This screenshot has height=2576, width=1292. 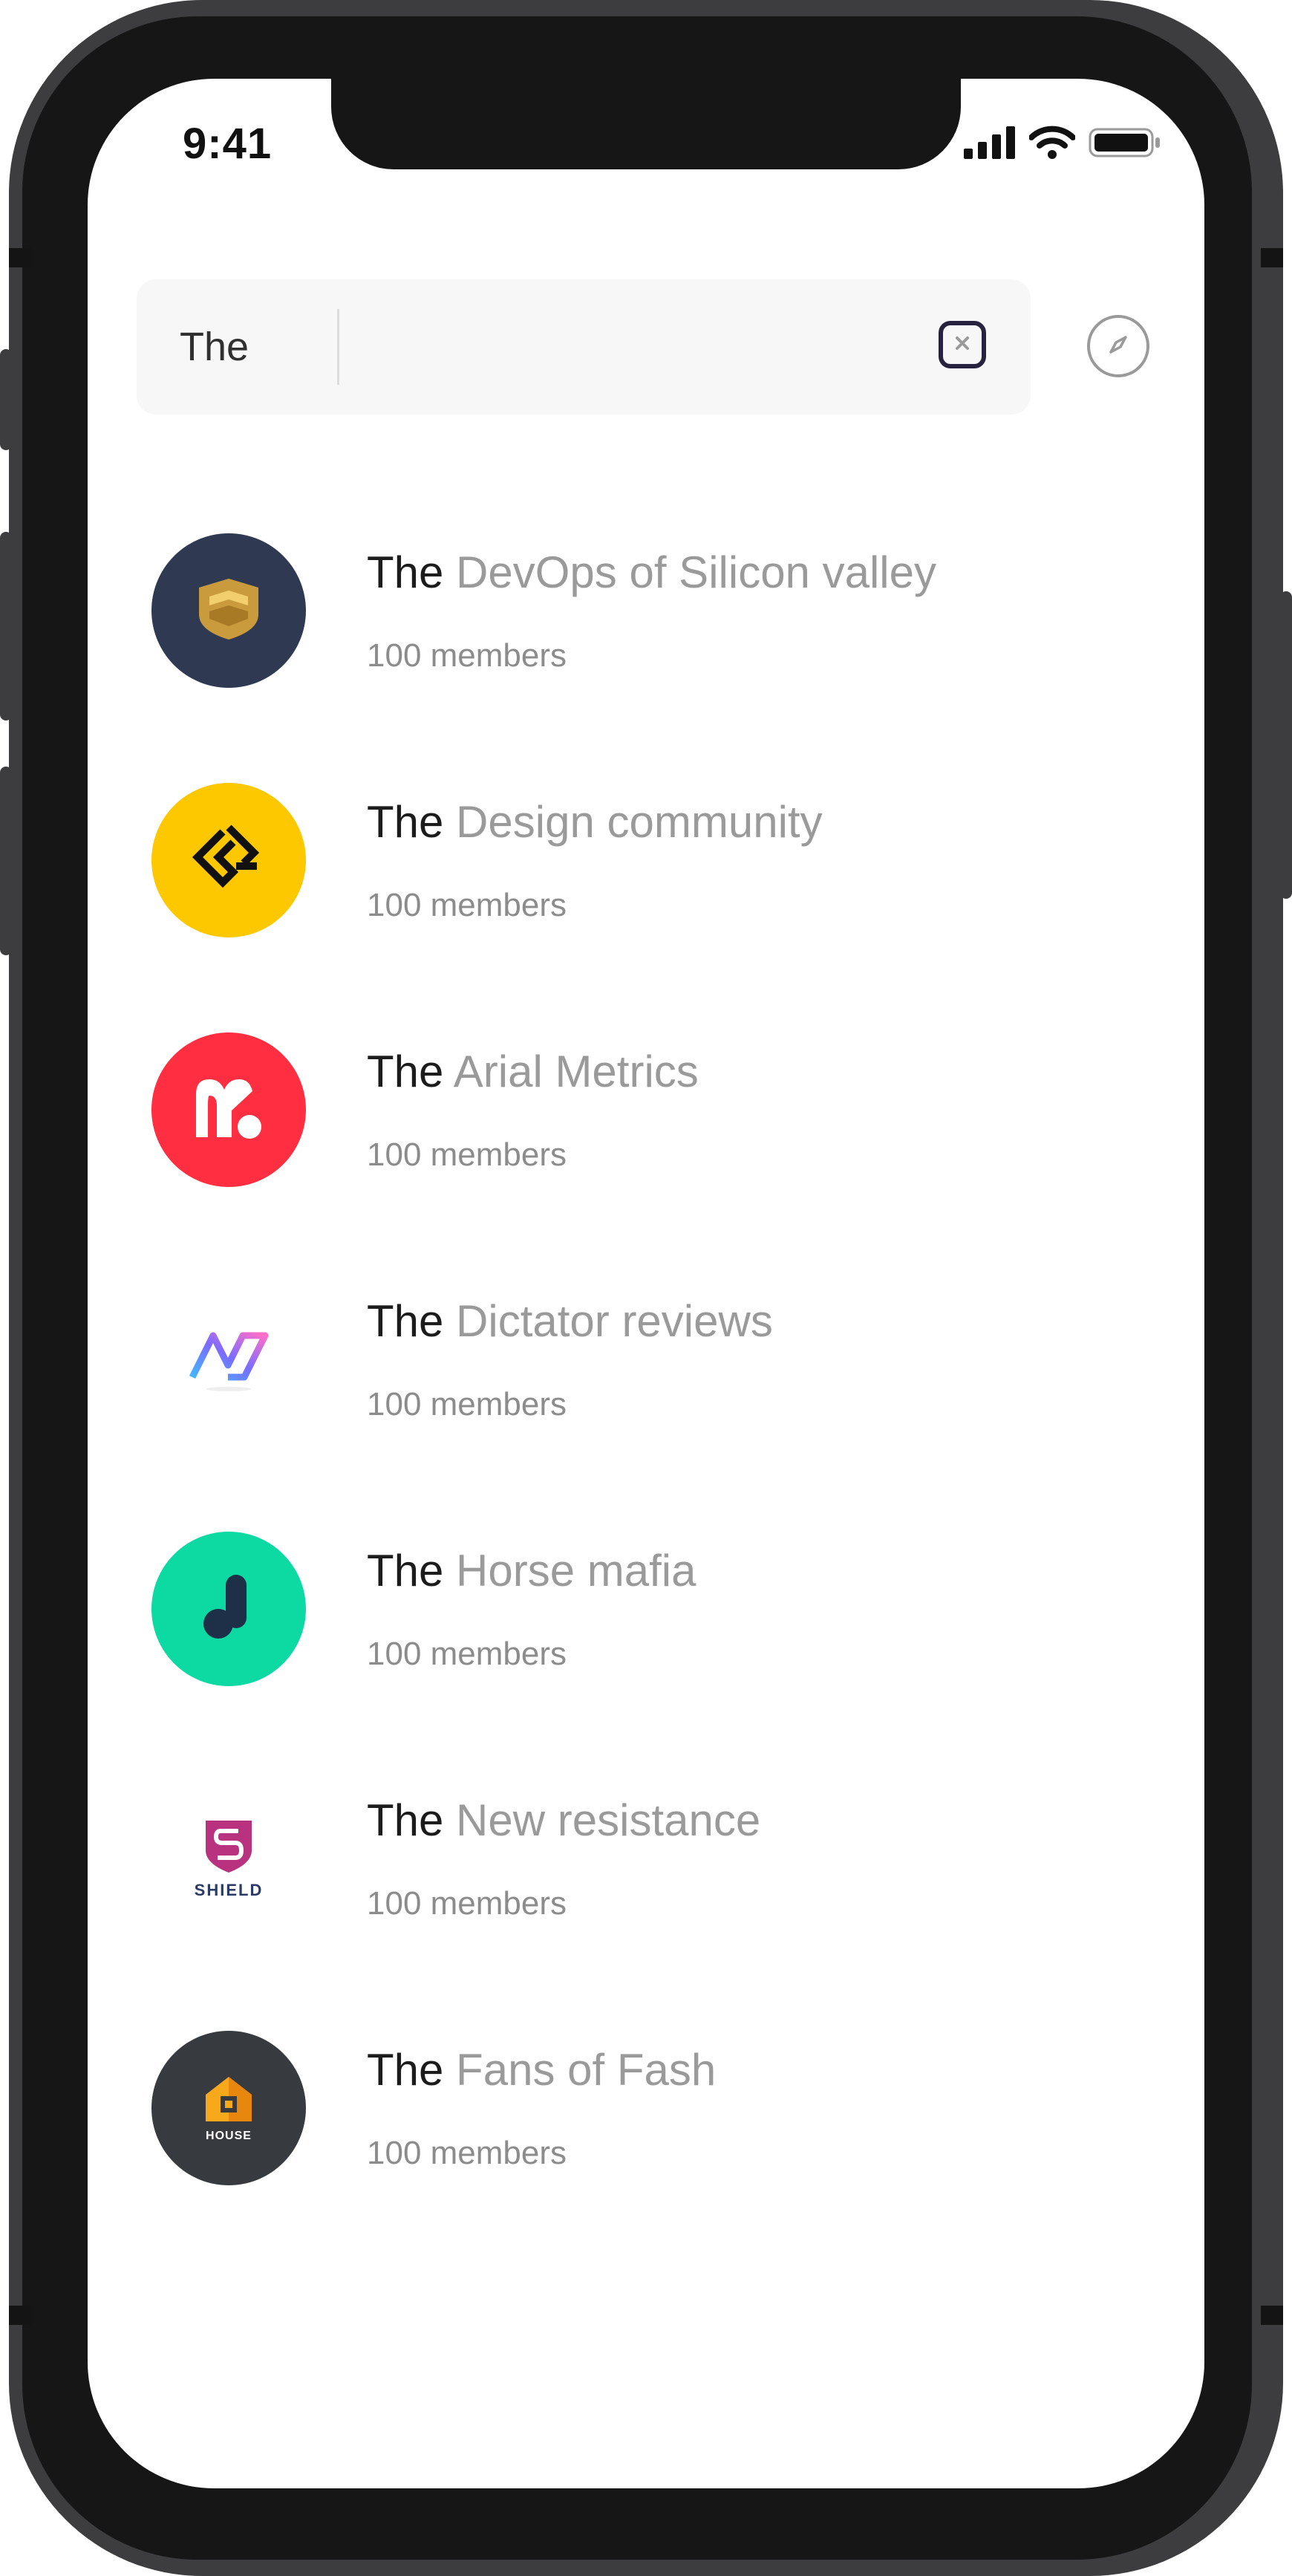 I want to click on group-avatar: HOUSE, so click(x=228, y=2108).